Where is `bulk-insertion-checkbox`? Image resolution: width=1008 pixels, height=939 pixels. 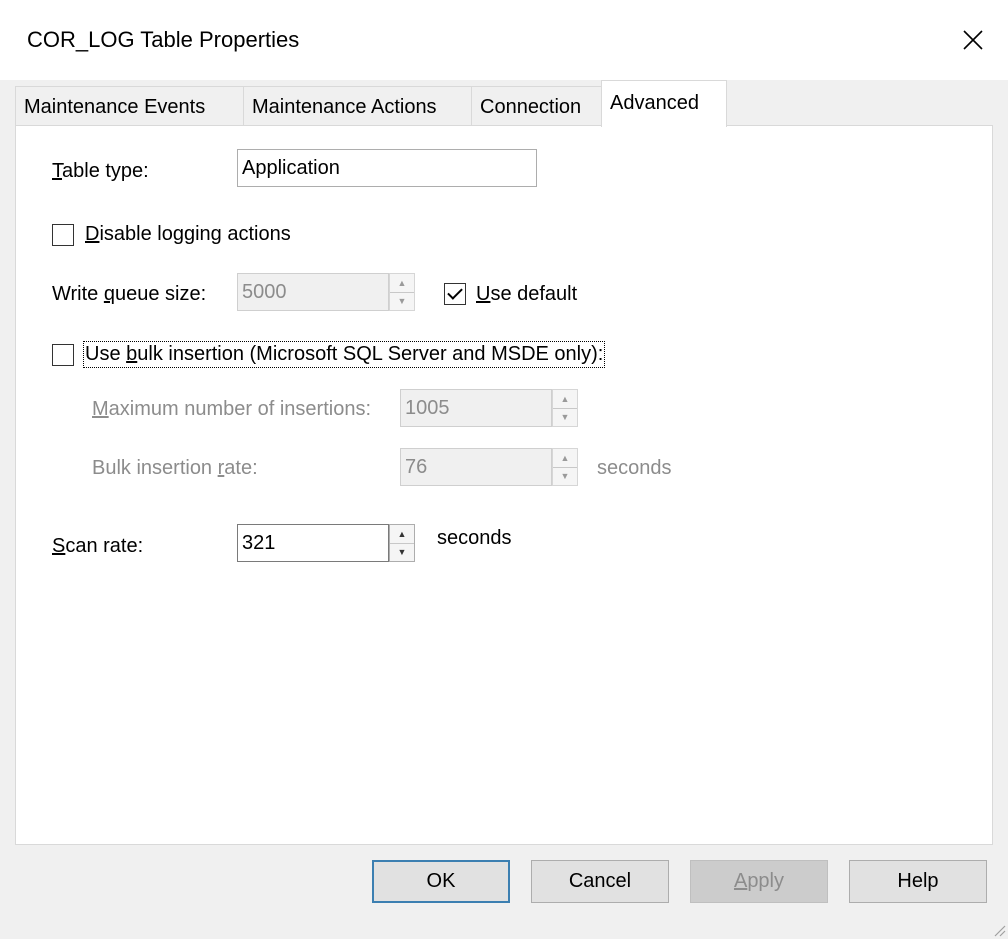 bulk-insertion-checkbox is located at coordinates (63, 355).